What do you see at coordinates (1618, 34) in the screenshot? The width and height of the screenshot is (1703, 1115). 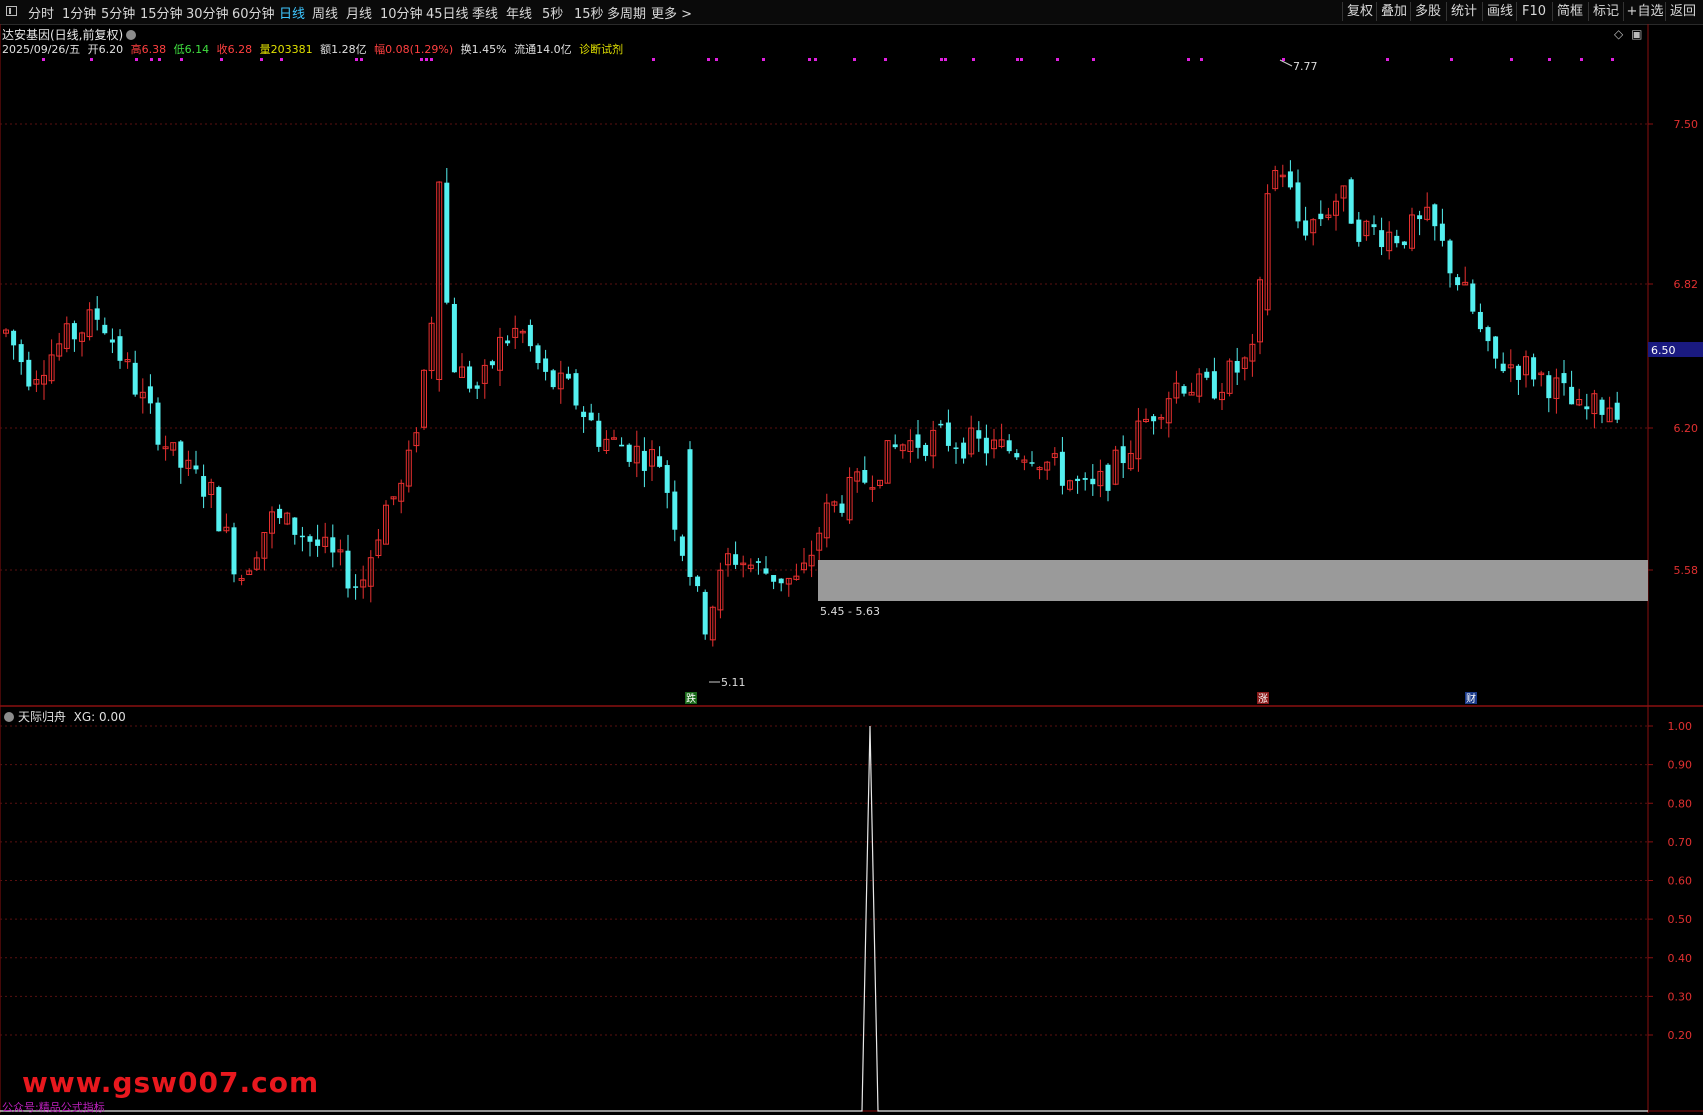 I see `diamond-icon: ◇` at bounding box center [1618, 34].